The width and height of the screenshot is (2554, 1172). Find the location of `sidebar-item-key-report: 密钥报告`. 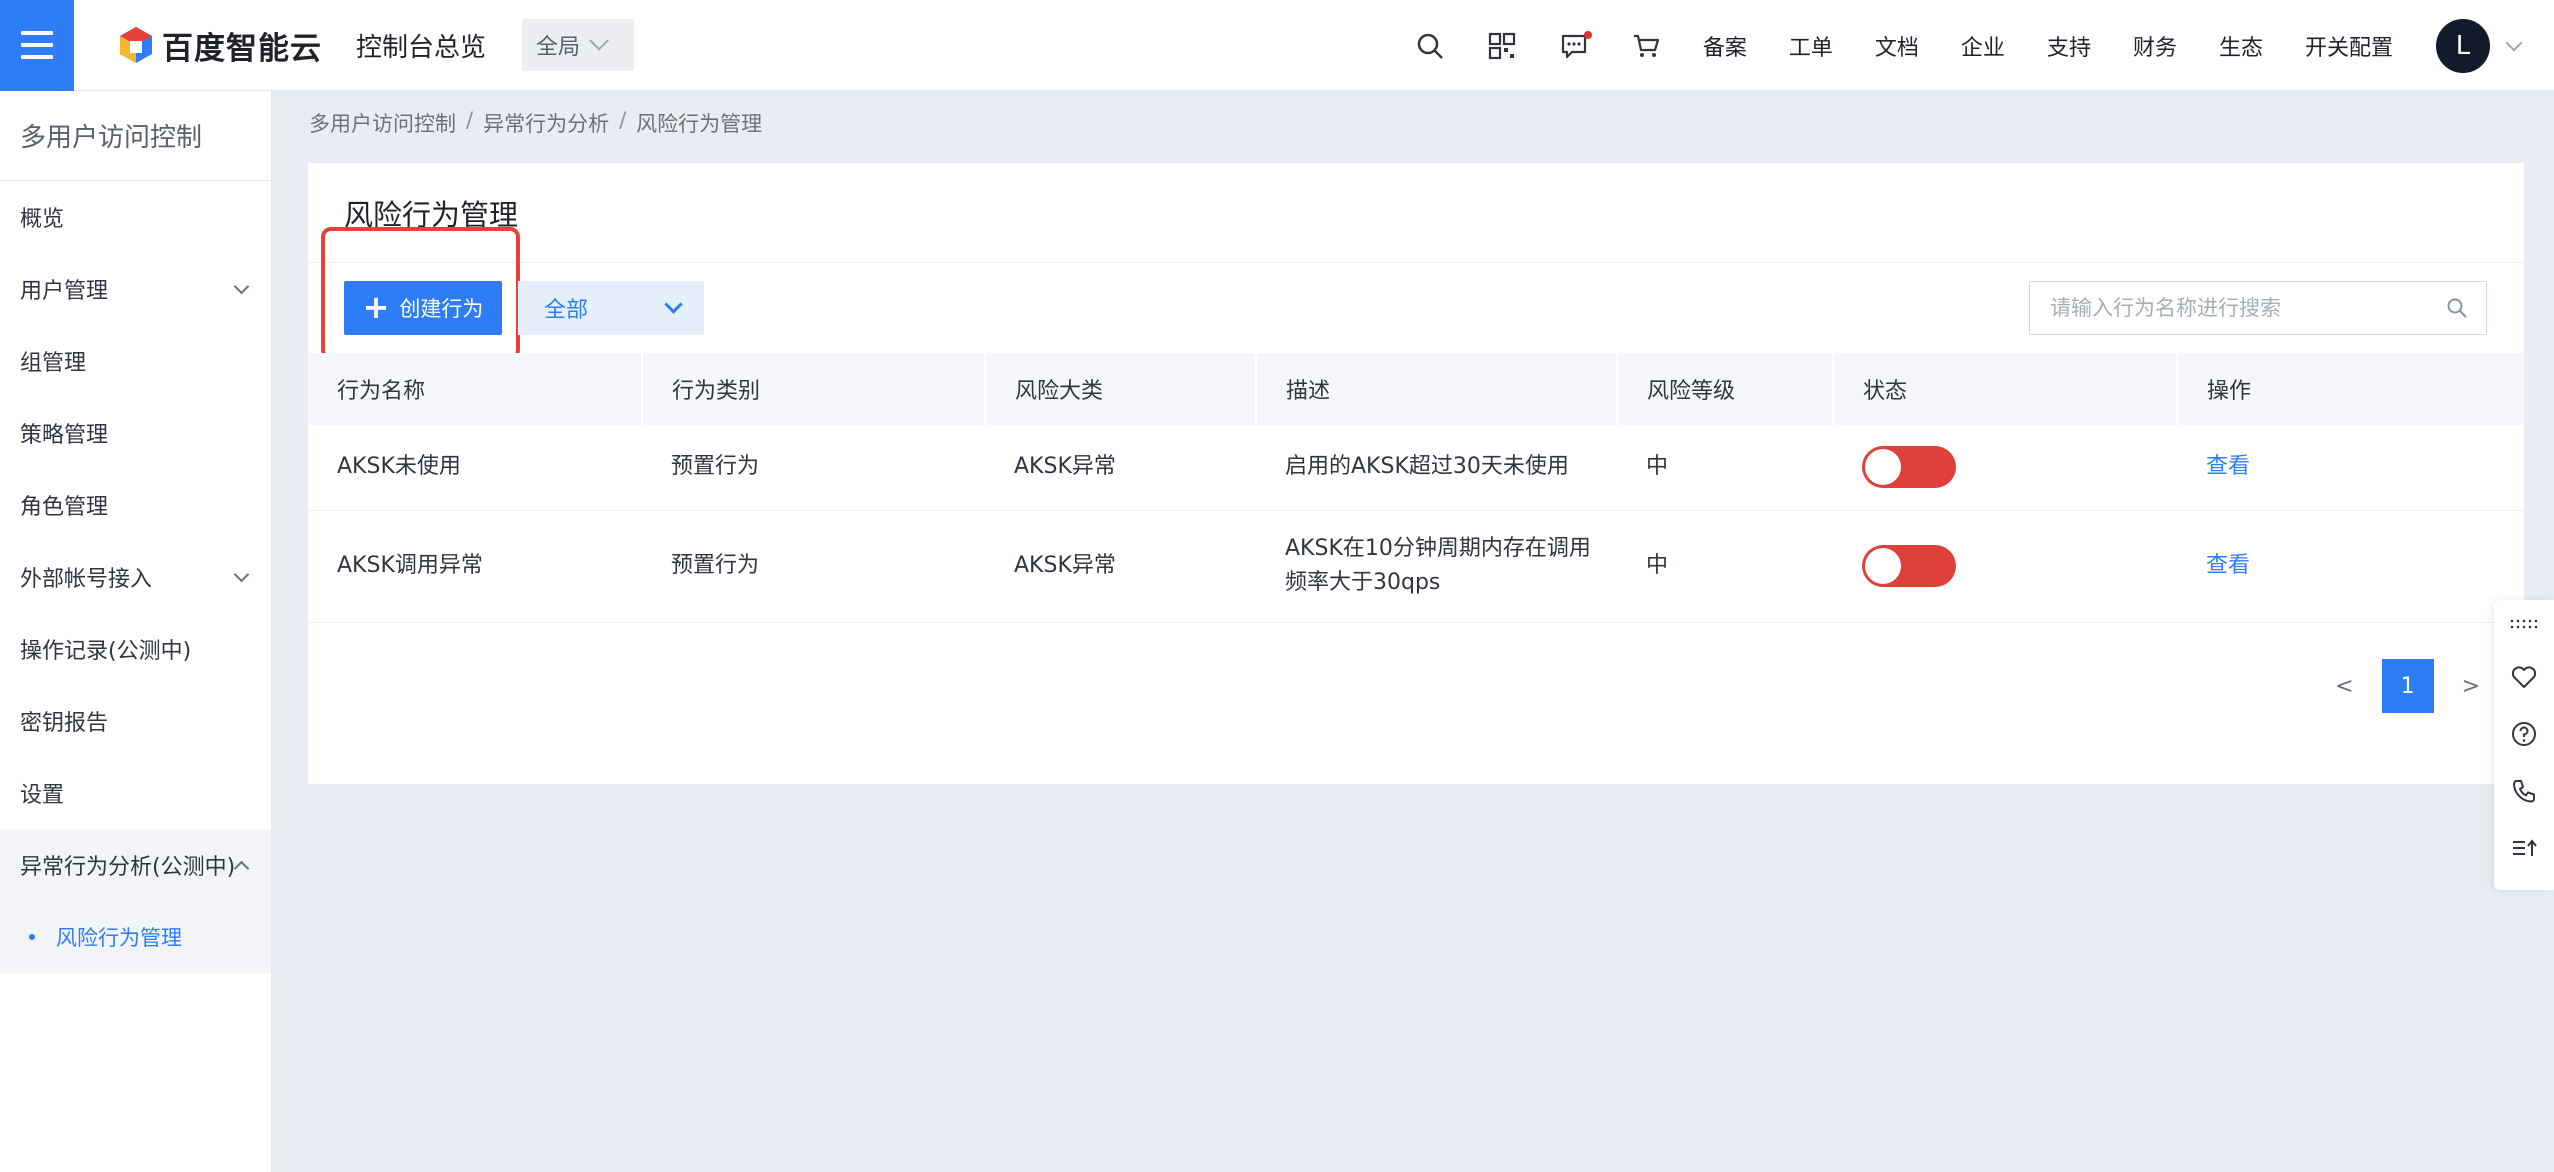

sidebar-item-key-report: 密钥报告 is located at coordinates (135, 721).